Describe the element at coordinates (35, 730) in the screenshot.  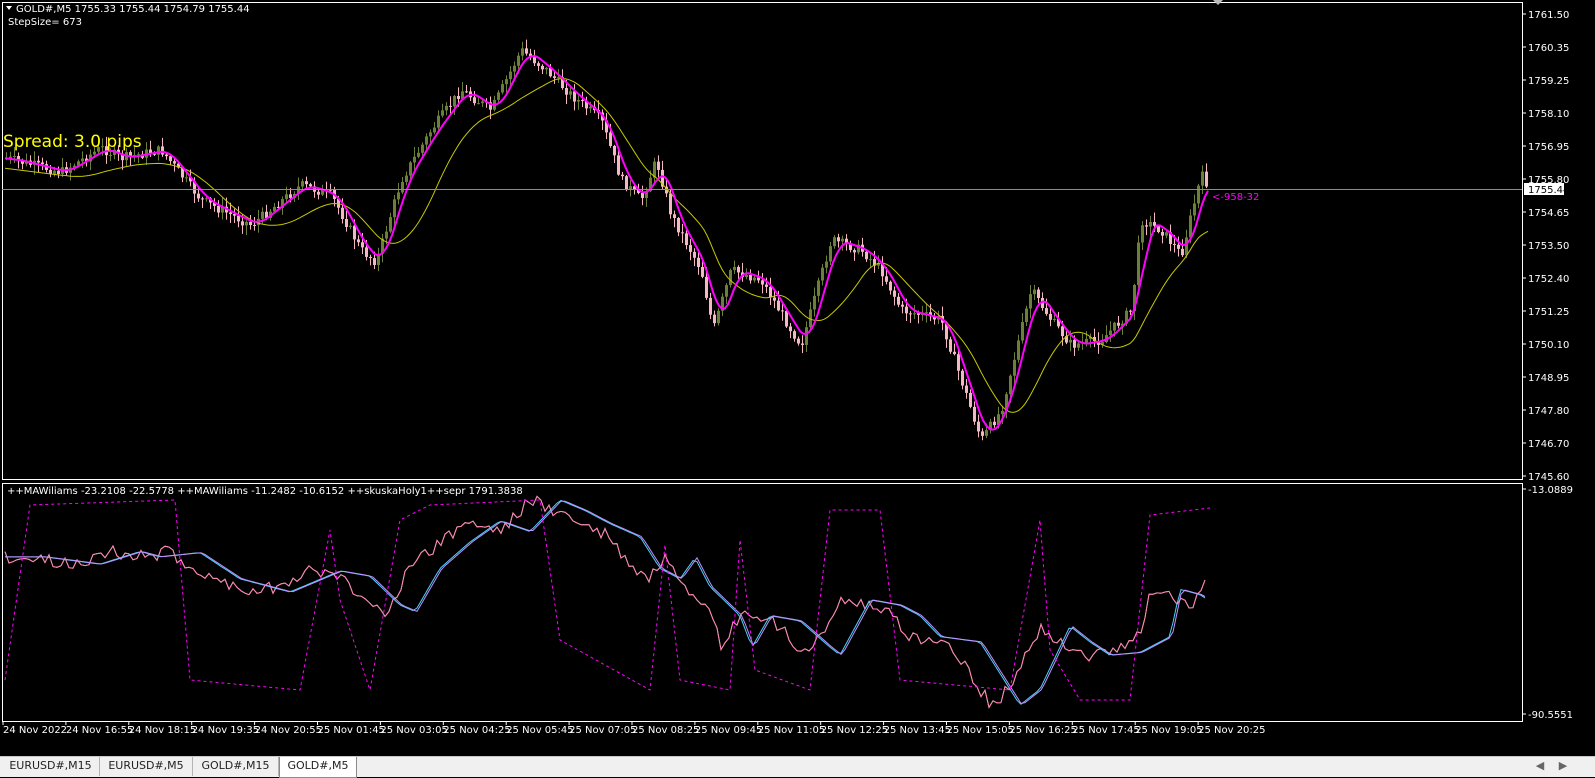
I see `time-tick-label: 24 Nov 2022` at that location.